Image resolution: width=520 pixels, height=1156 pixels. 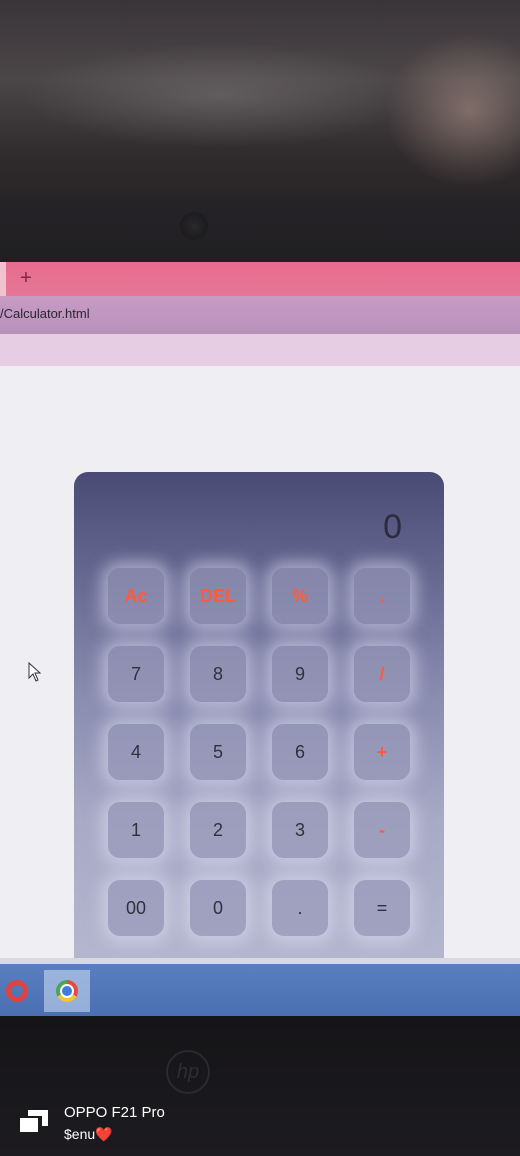 What do you see at coordinates (136, 752) in the screenshot?
I see `calc-key-8: 4` at bounding box center [136, 752].